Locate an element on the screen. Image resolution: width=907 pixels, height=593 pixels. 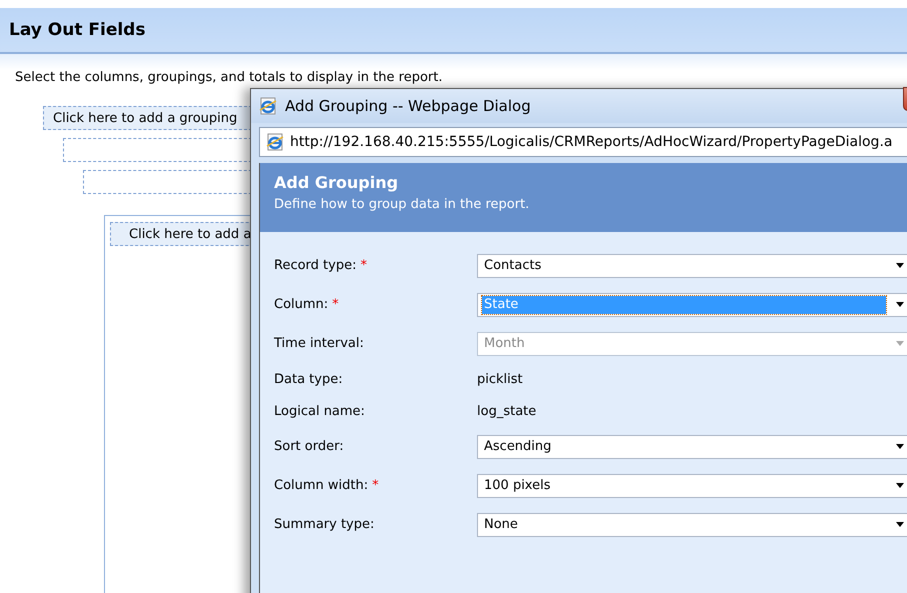
field-label: Column width: is located at coordinates (321, 485).